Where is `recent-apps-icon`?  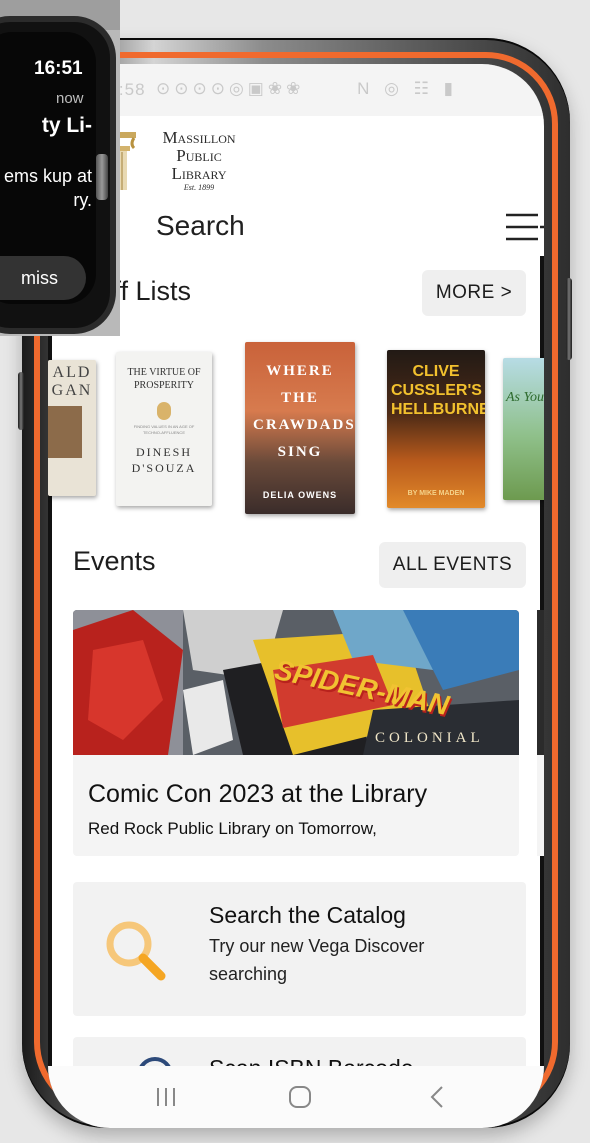 recent-apps-icon is located at coordinates (166, 1097).